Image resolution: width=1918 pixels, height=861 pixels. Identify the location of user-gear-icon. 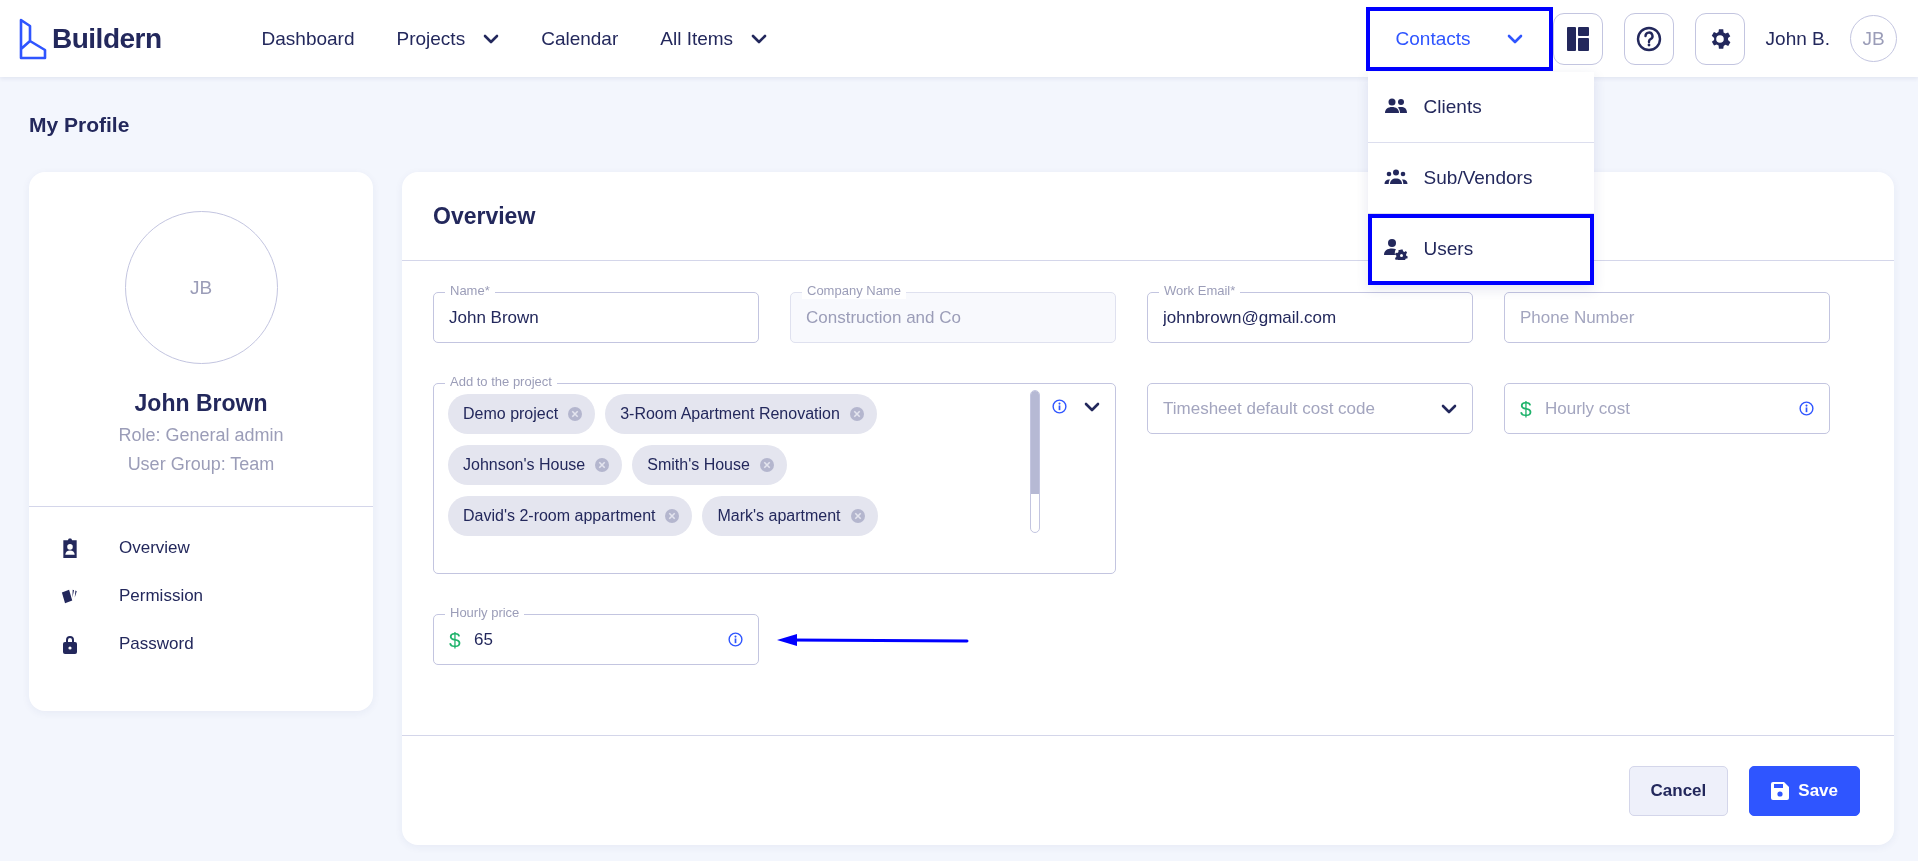
(1395, 249).